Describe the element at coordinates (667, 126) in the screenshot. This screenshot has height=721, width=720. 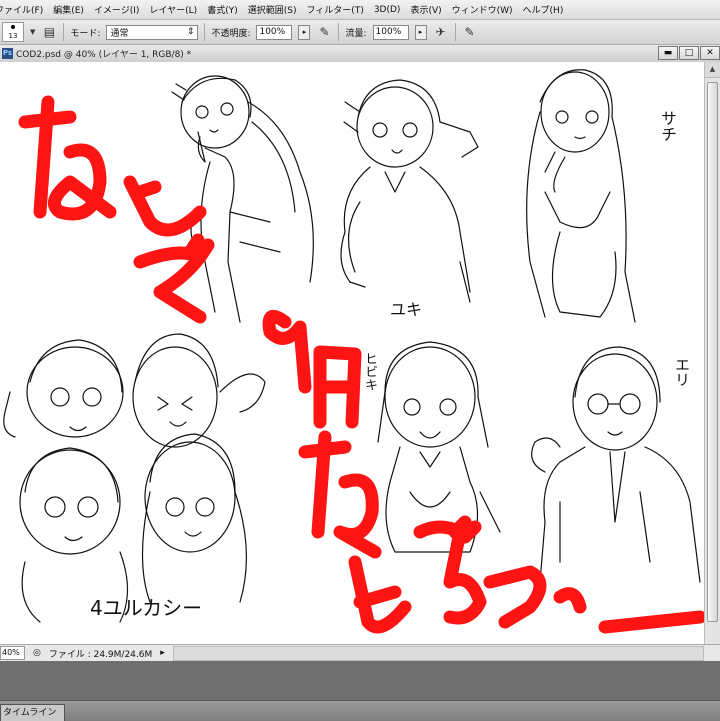
I see `sketch-label-sachi: サチ` at that location.